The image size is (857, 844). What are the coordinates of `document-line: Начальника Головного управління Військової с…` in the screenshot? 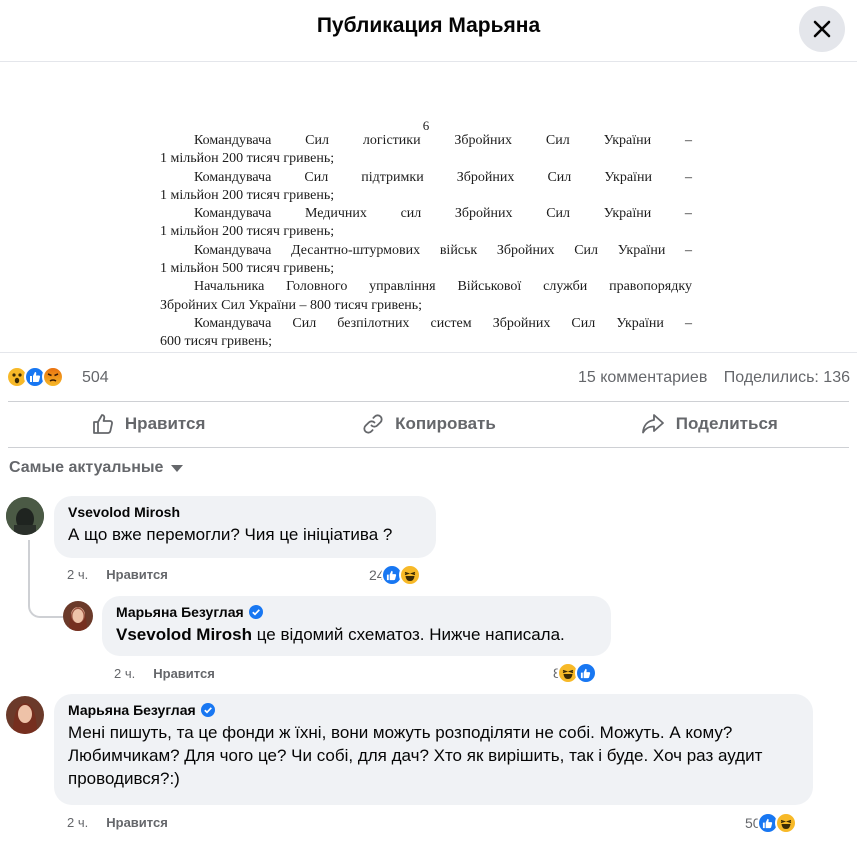 It's located at (426, 287).